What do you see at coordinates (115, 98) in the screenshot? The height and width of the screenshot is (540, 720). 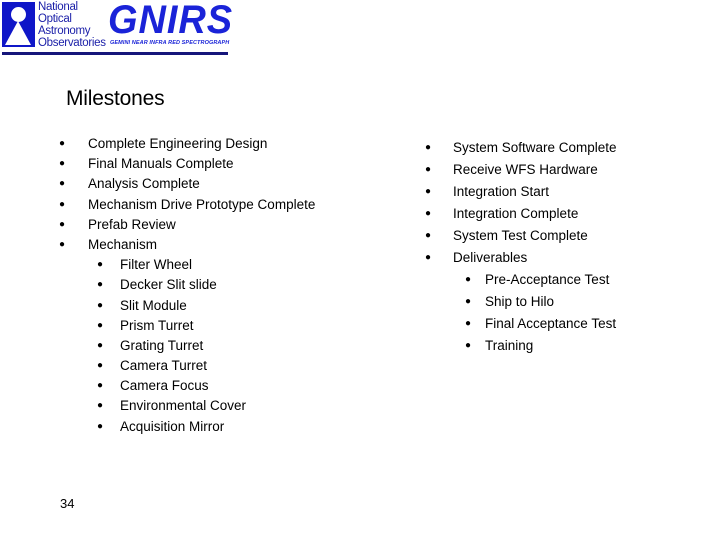 I see `slide-title: Milestones` at bounding box center [115, 98].